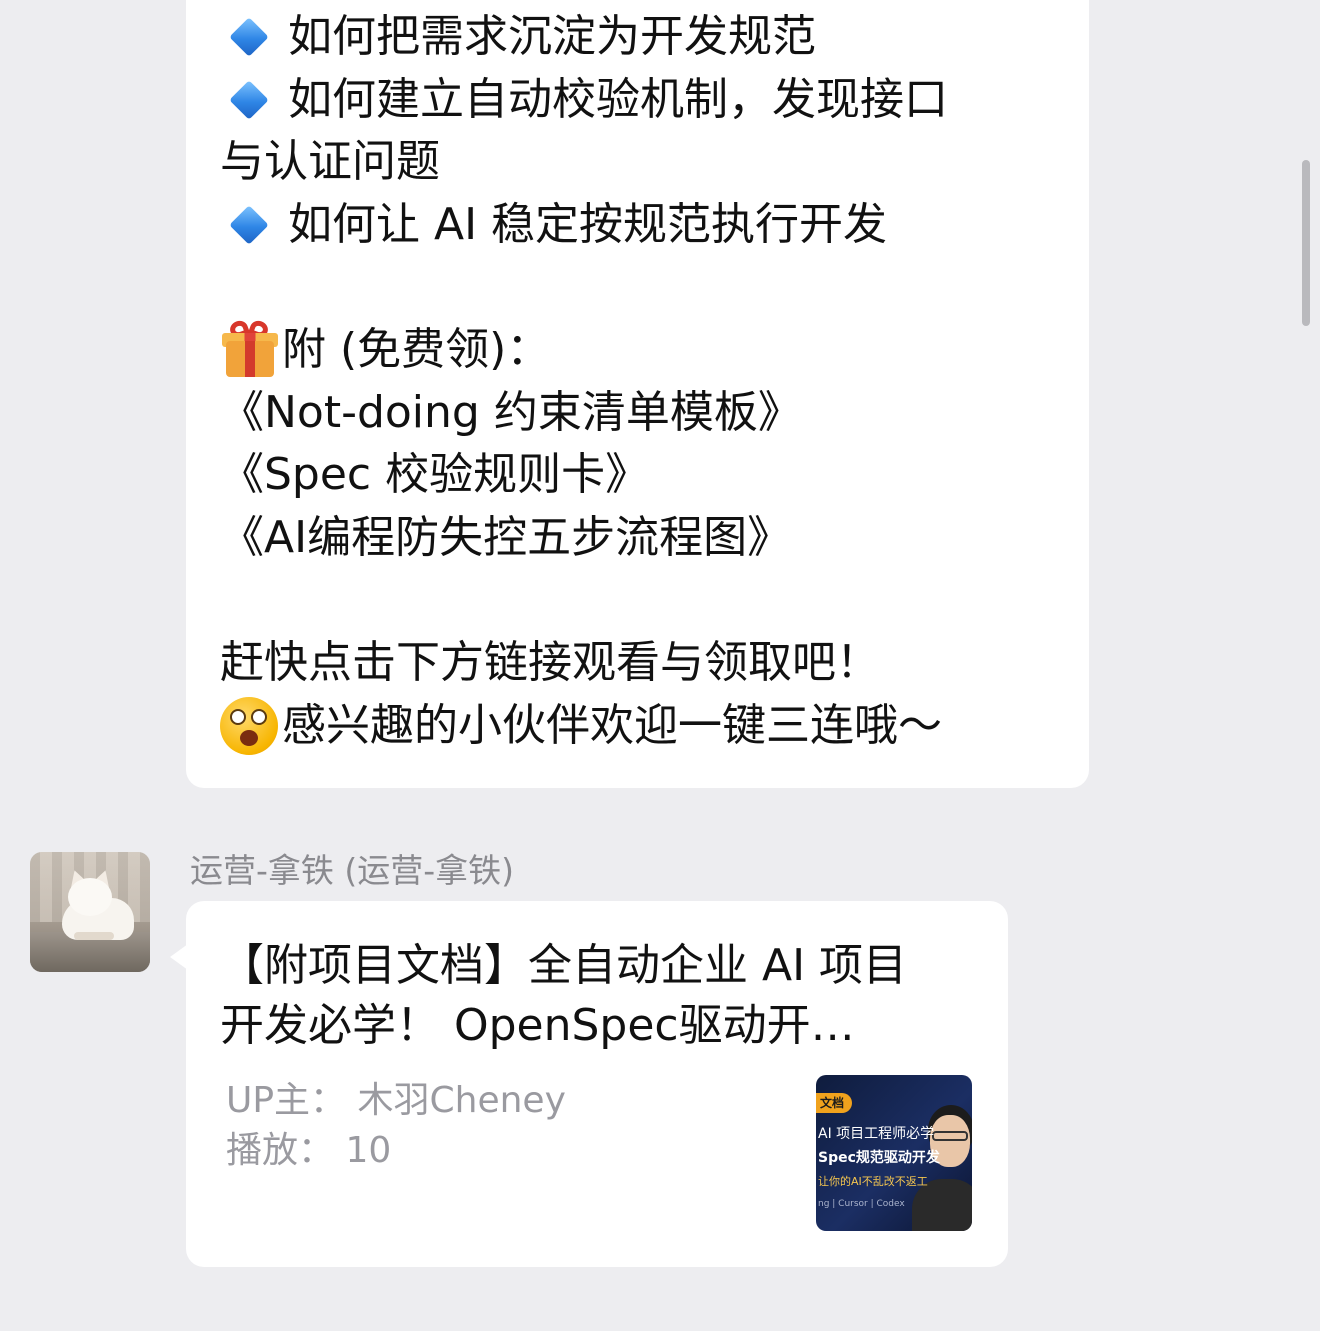 Image resolution: width=1320 pixels, height=1331 pixels. I want to click on line-text: 《AI编程防失控五步流程图》, so click(506, 537).